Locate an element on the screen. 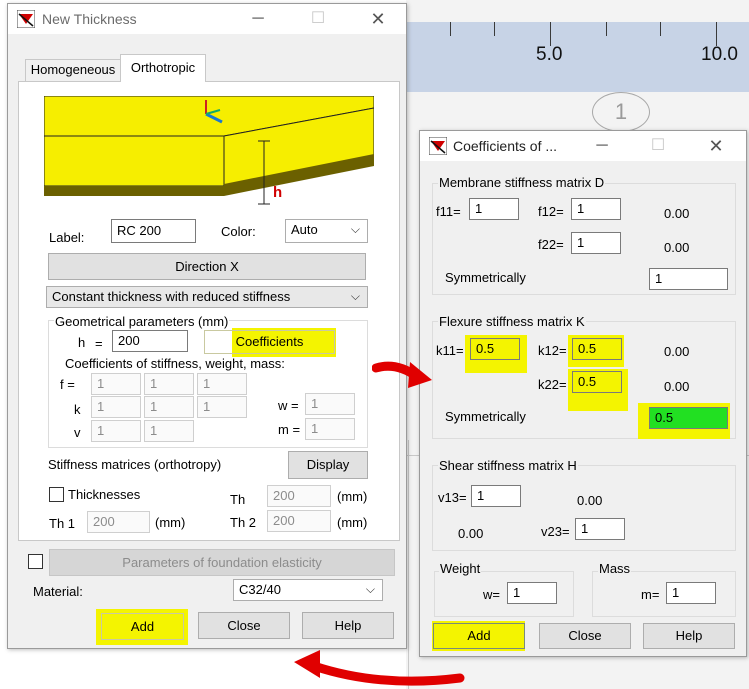 The width and height of the screenshot is (749, 689). membrane-sym-label: Symmetrically is located at coordinates (485, 277).